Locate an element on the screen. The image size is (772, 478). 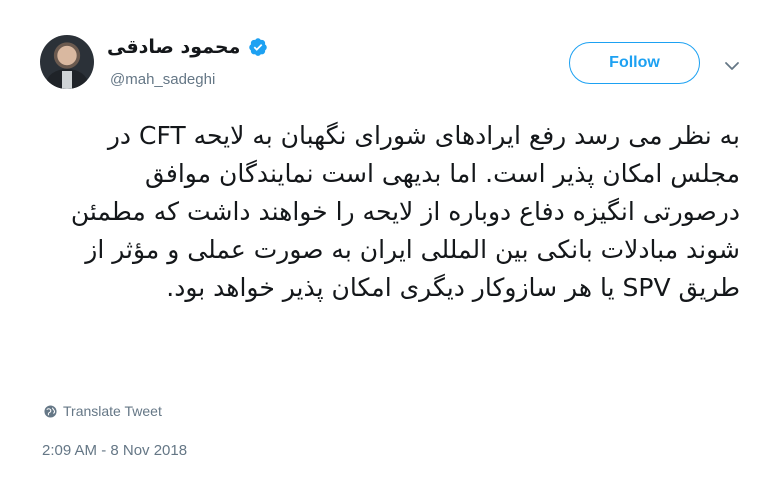
avatar-shirt is located at coordinates (67, 80).